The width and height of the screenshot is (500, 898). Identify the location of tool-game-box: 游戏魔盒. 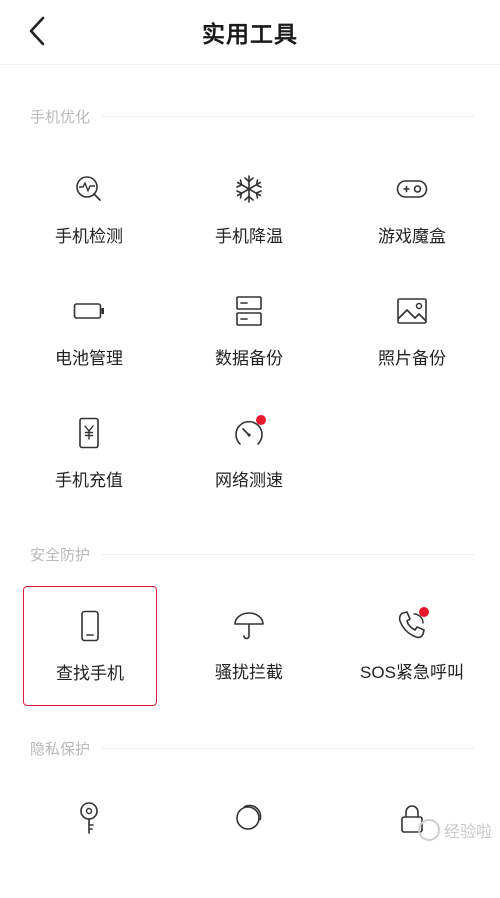
(412, 210).